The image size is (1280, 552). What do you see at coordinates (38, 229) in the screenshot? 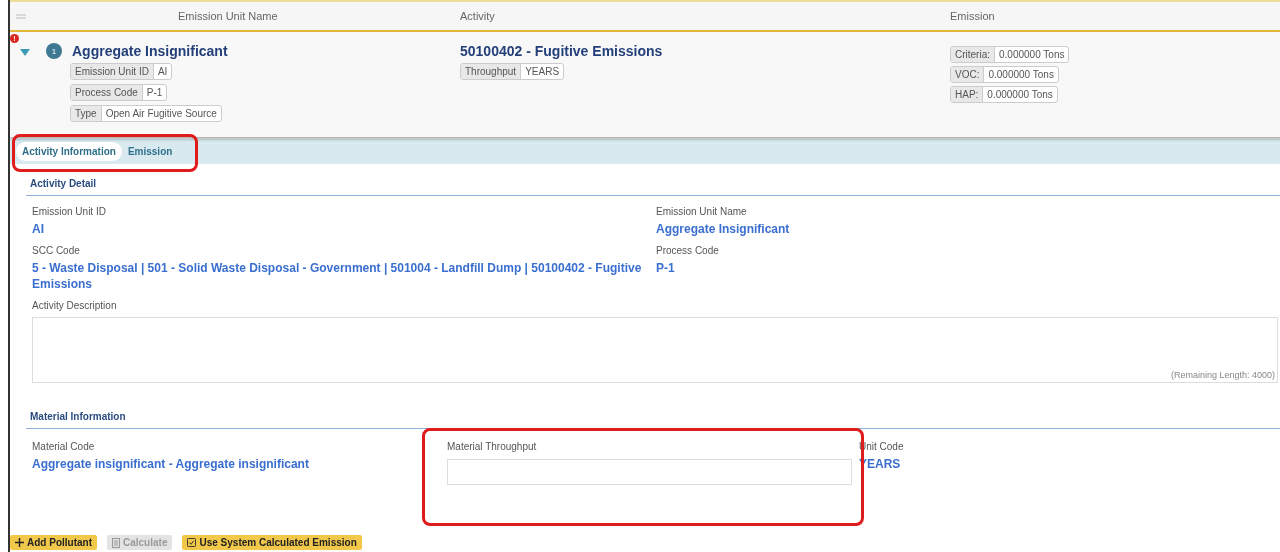
I see `field-value: AI` at bounding box center [38, 229].